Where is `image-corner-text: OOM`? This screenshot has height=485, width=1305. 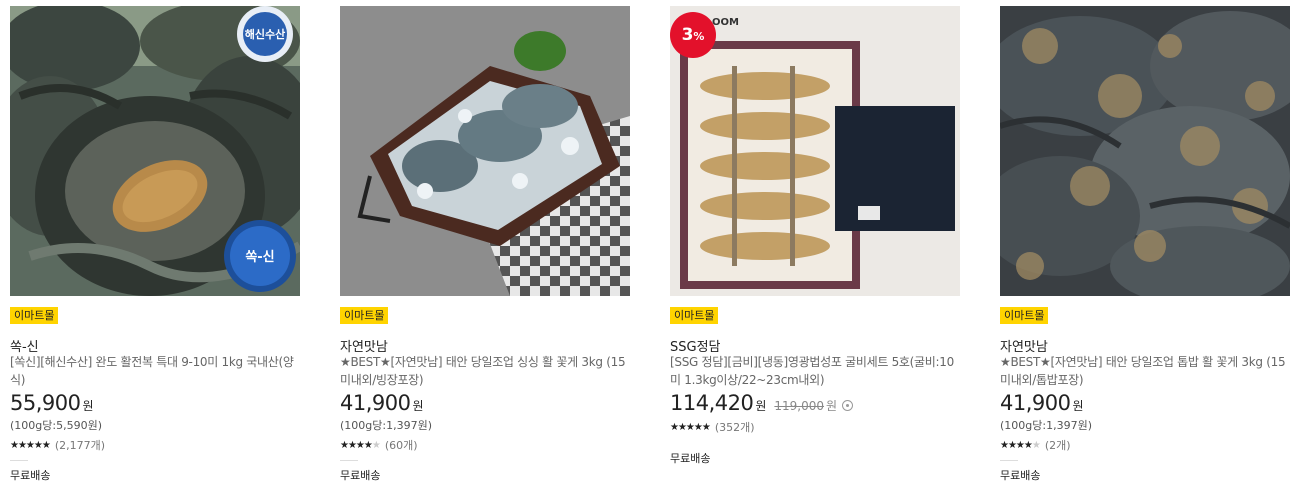
image-corner-text: OOM is located at coordinates (725, 22).